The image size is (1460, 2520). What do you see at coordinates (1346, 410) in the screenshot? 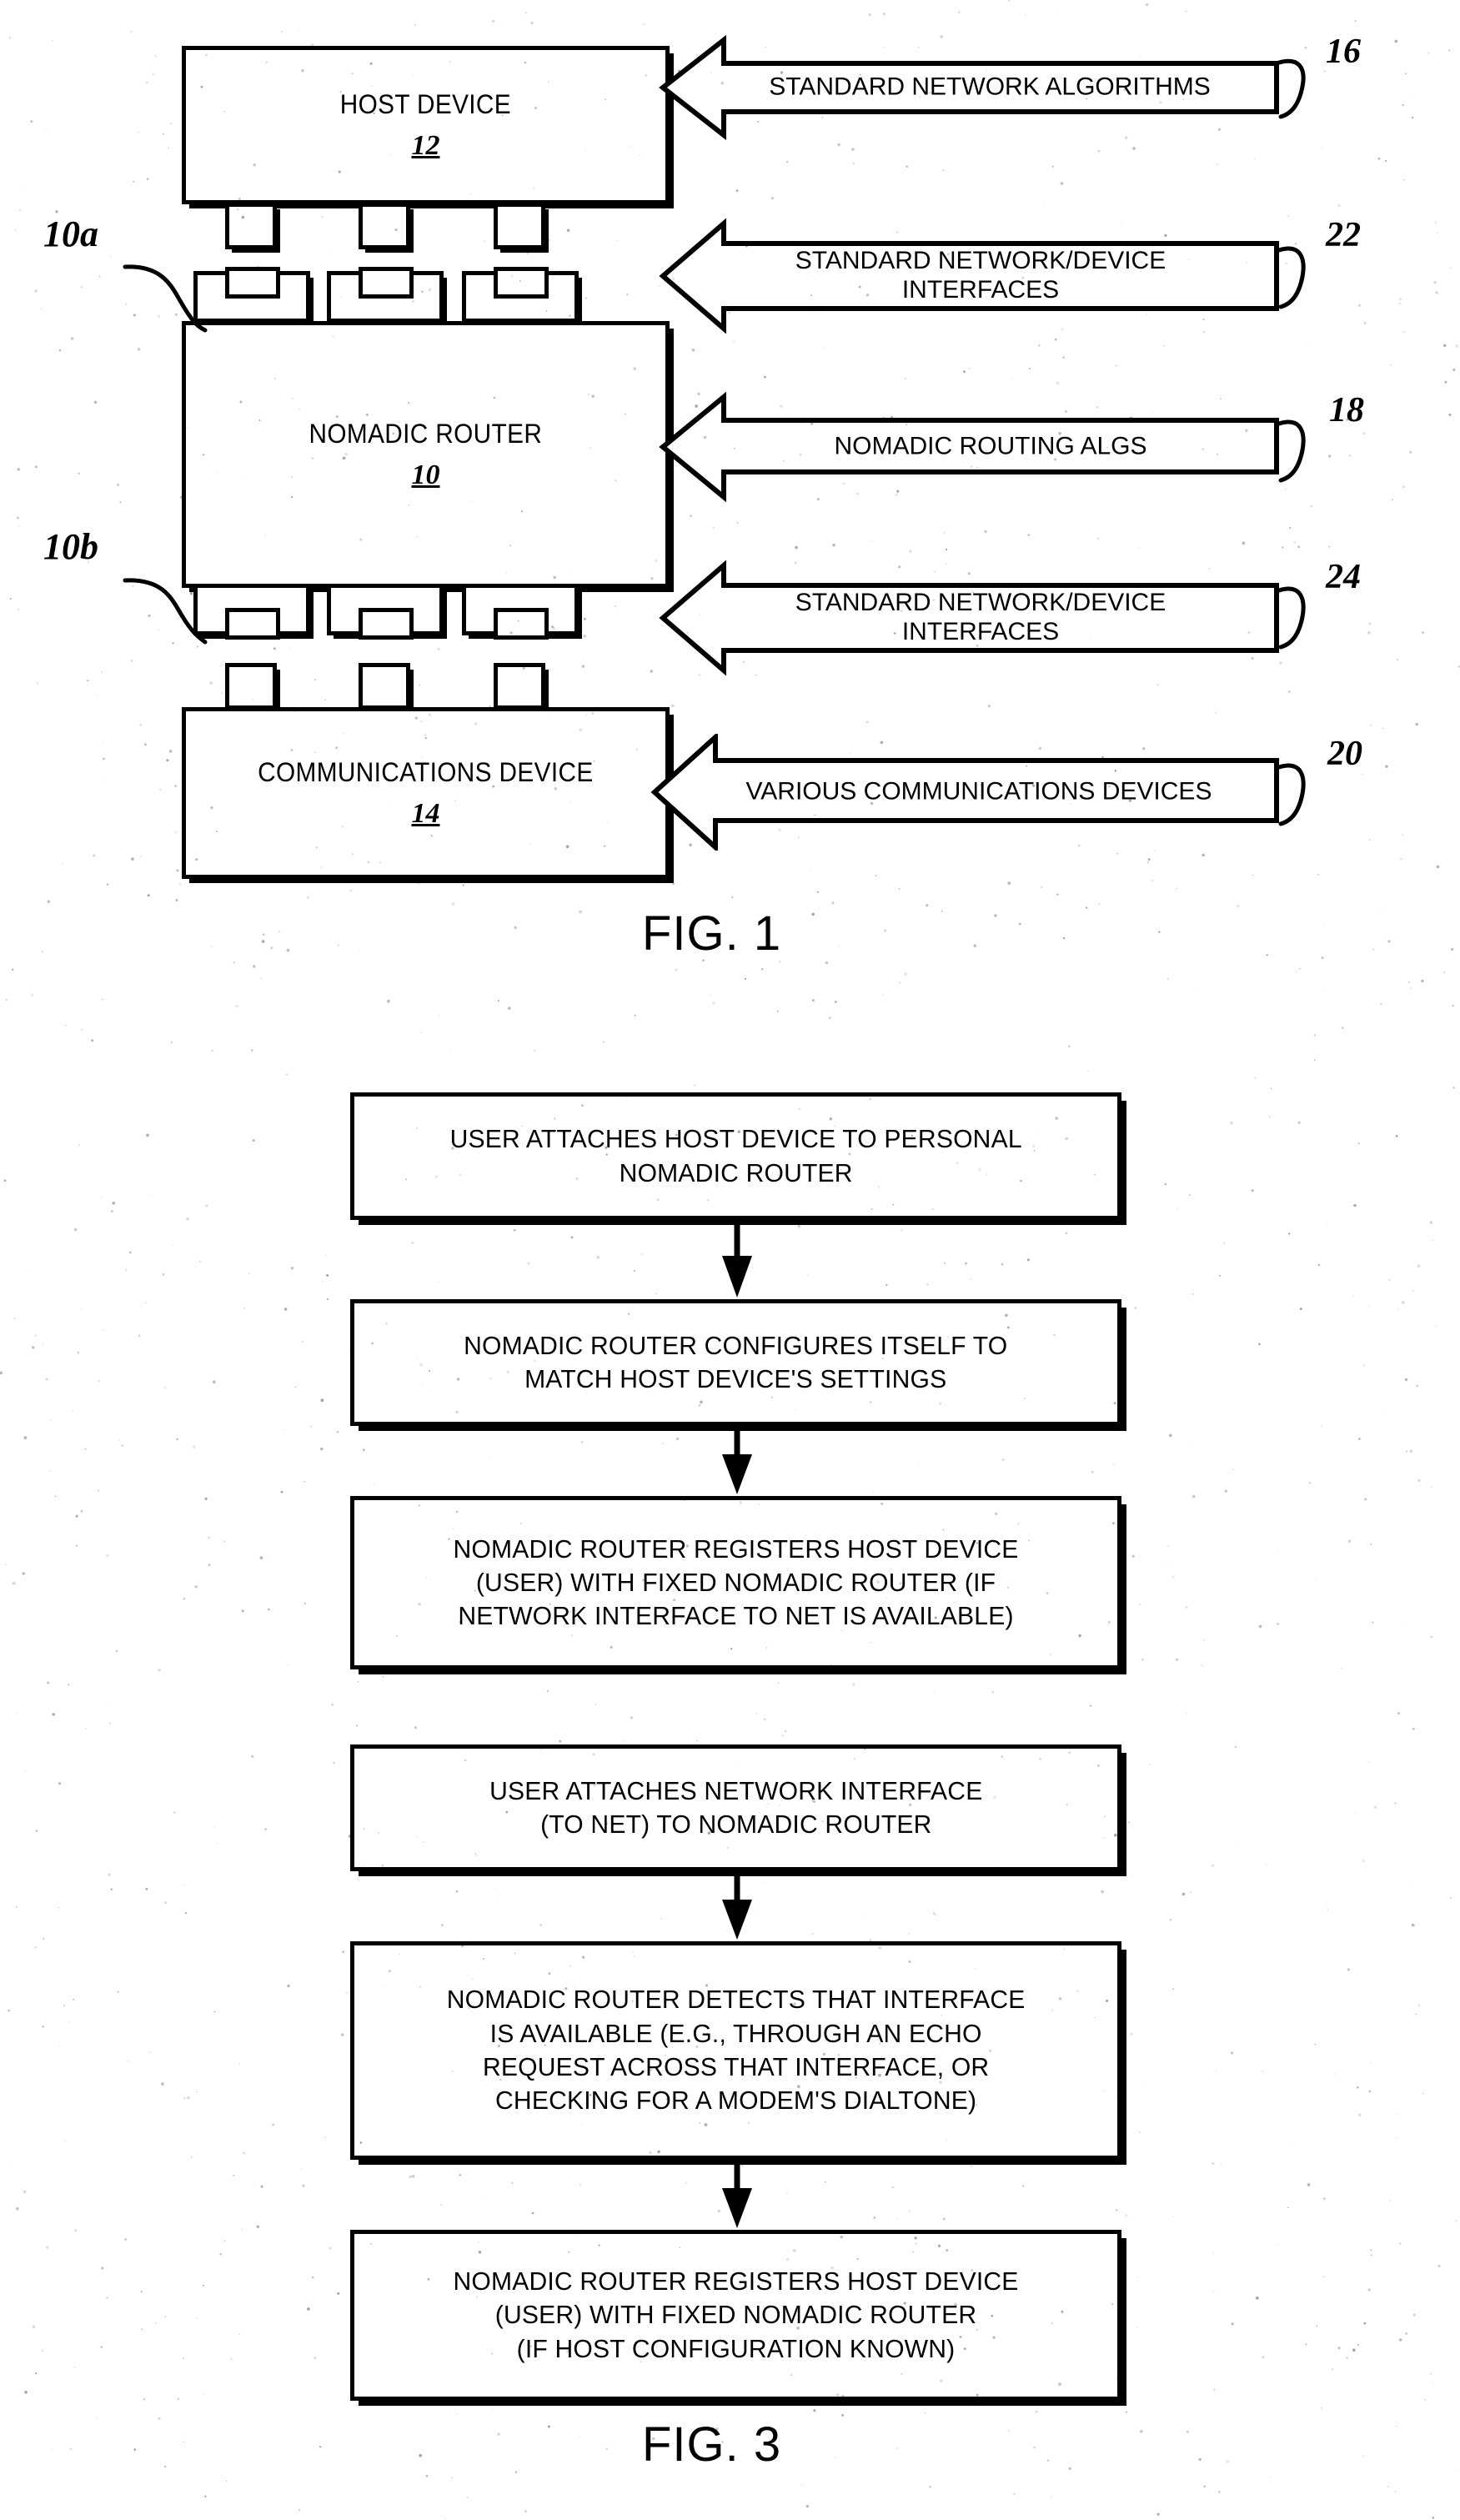
I see `ref-18: 18` at bounding box center [1346, 410].